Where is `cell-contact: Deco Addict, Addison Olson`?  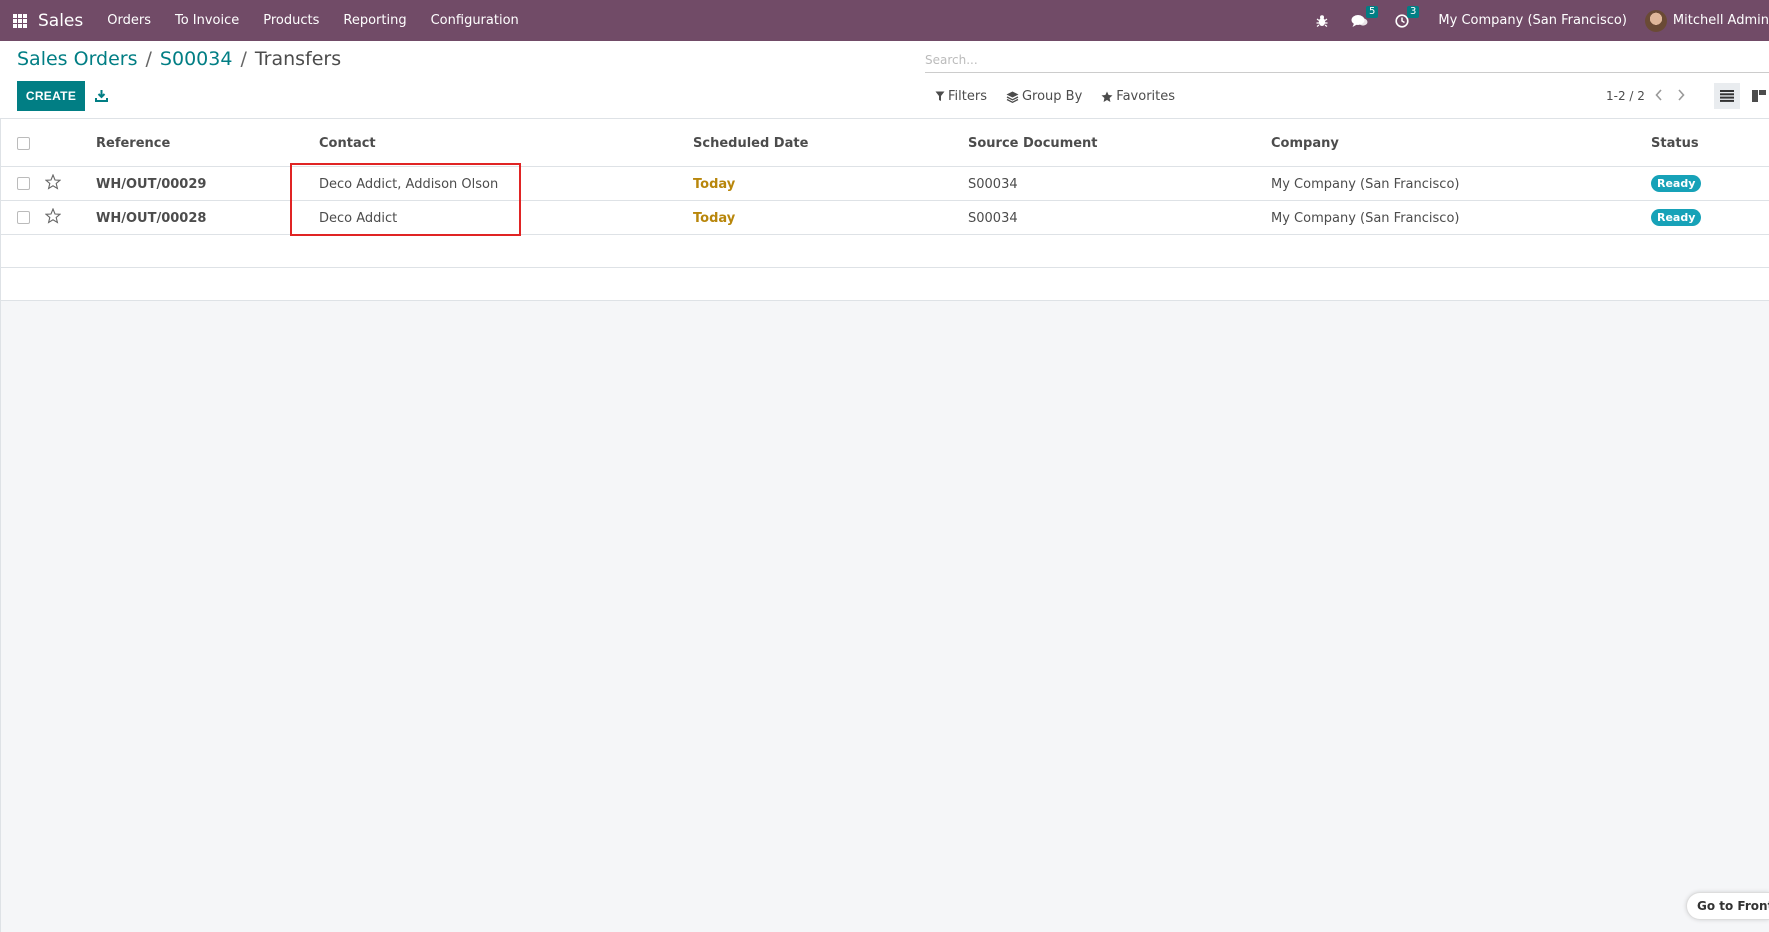
cell-contact: Deco Addict, Addison Olson is located at coordinates (409, 184).